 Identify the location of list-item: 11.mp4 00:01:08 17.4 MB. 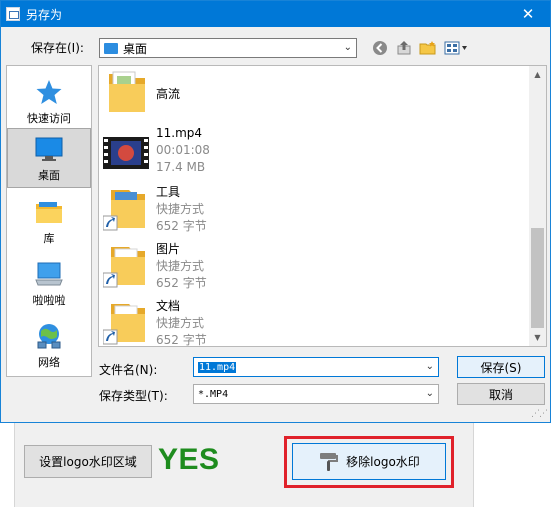
(314, 151).